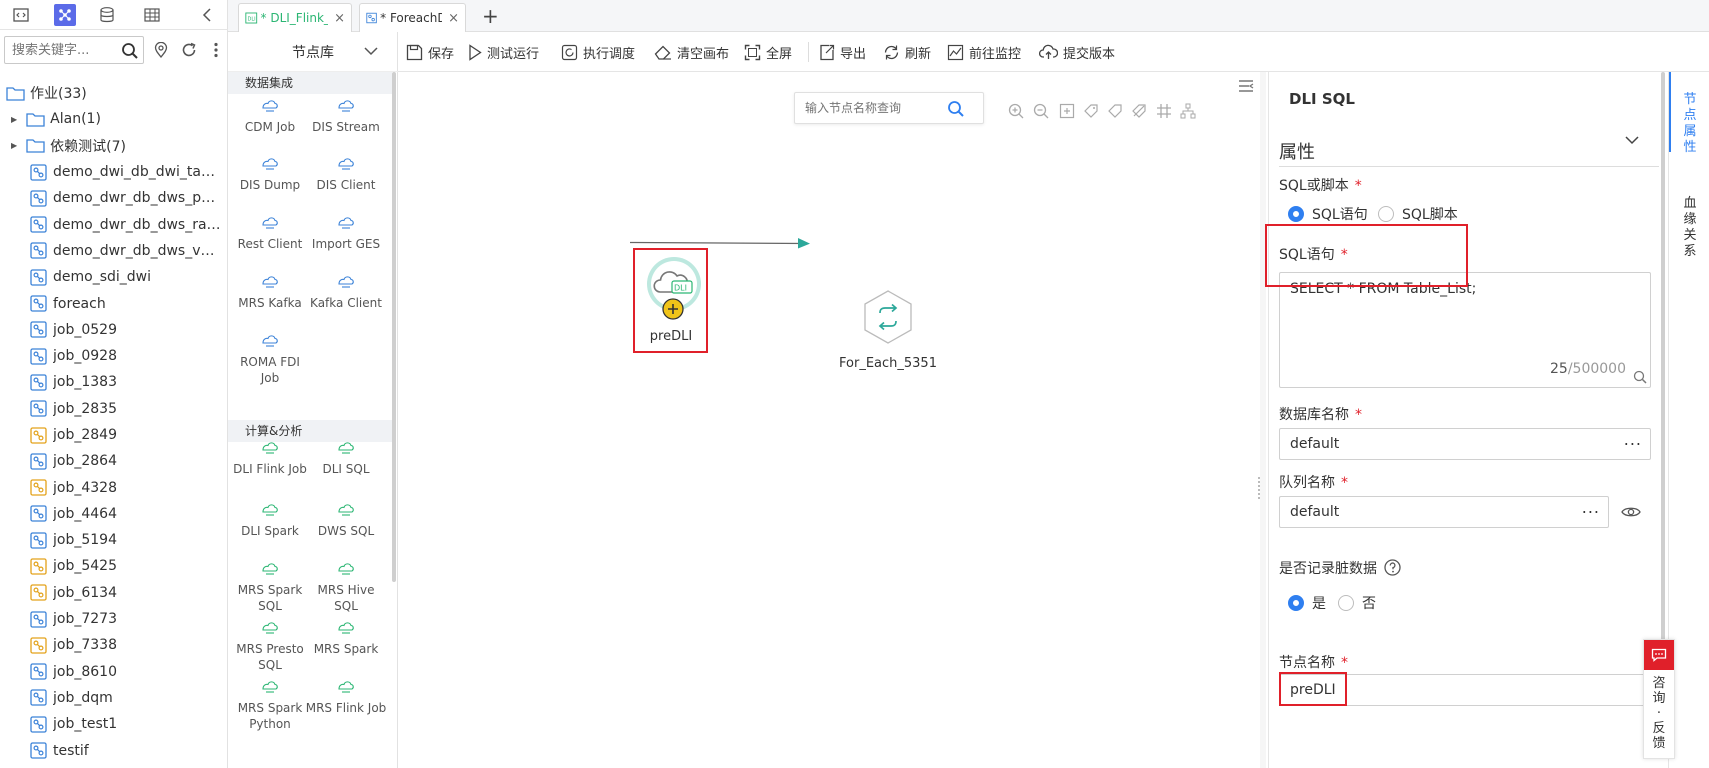 The width and height of the screenshot is (1709, 768). I want to click on job-list-item: job_test1, so click(114, 724).